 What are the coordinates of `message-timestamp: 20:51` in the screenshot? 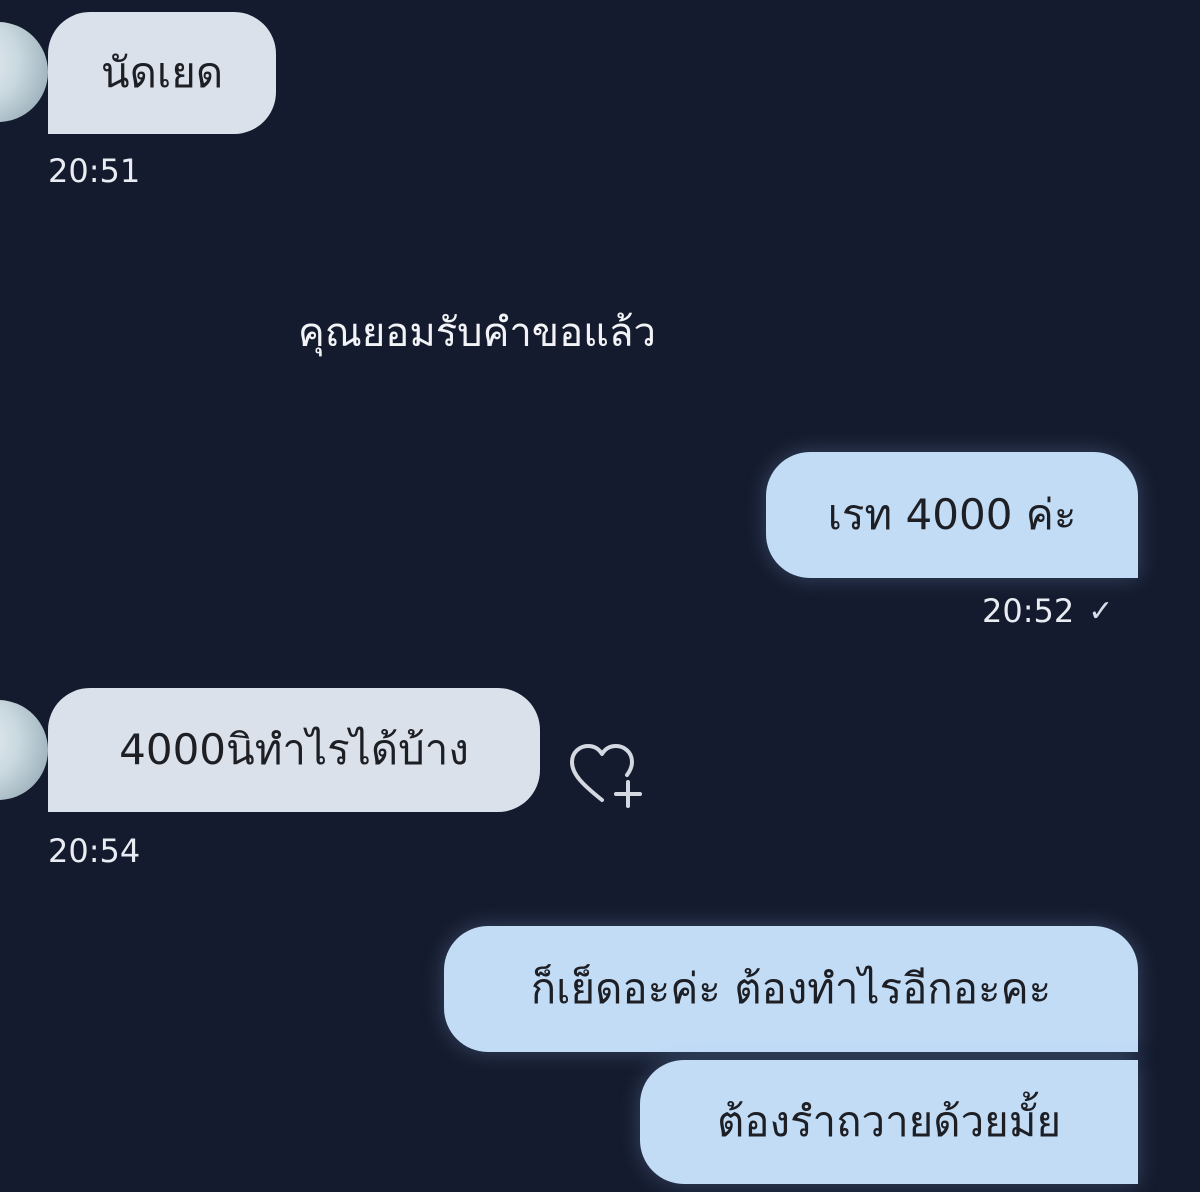 It's located at (94, 171).